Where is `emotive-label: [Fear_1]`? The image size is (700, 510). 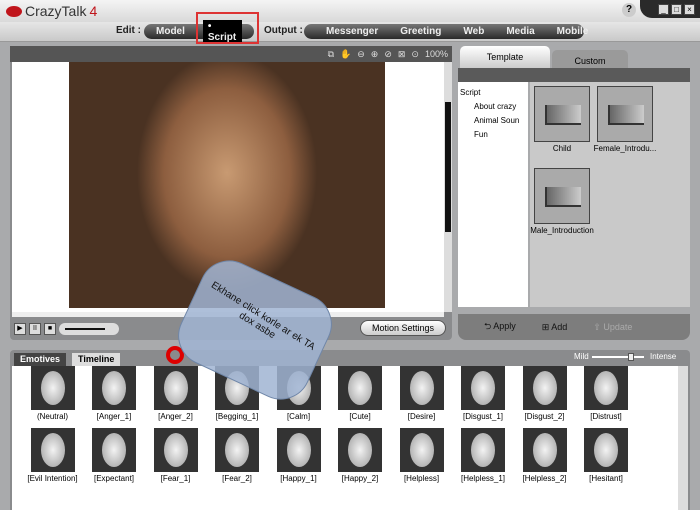
emotive-label: [Fear_1] is located at coordinates (175, 478).